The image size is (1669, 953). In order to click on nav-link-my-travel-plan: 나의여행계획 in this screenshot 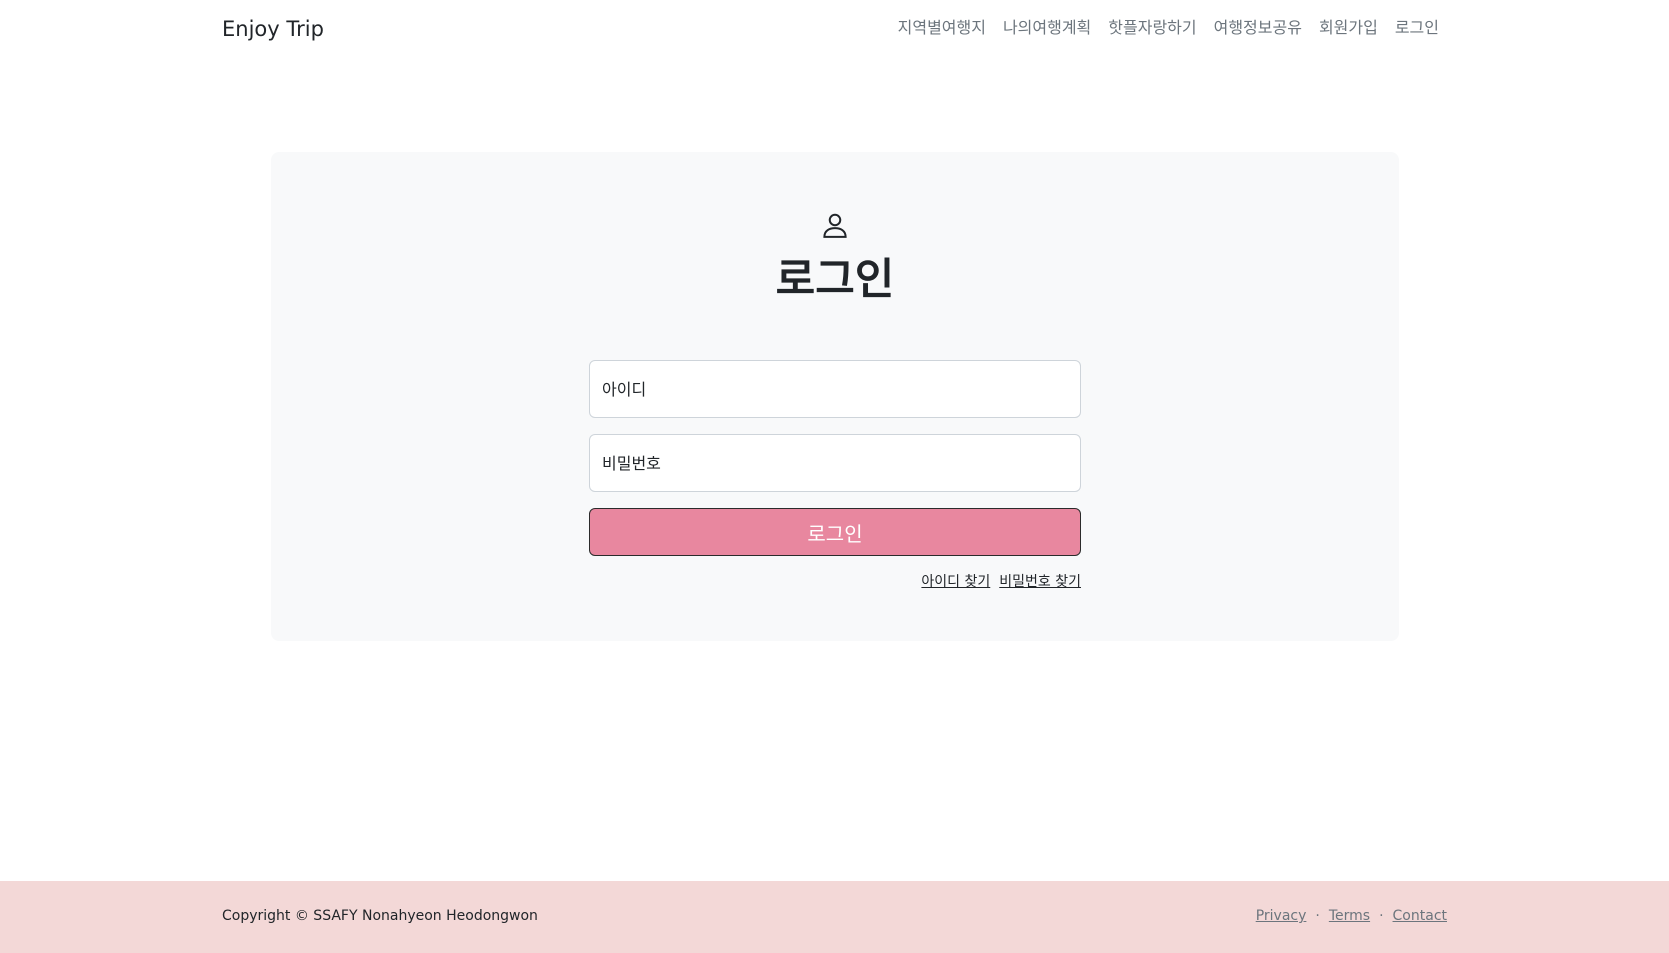, I will do `click(1047, 28)`.